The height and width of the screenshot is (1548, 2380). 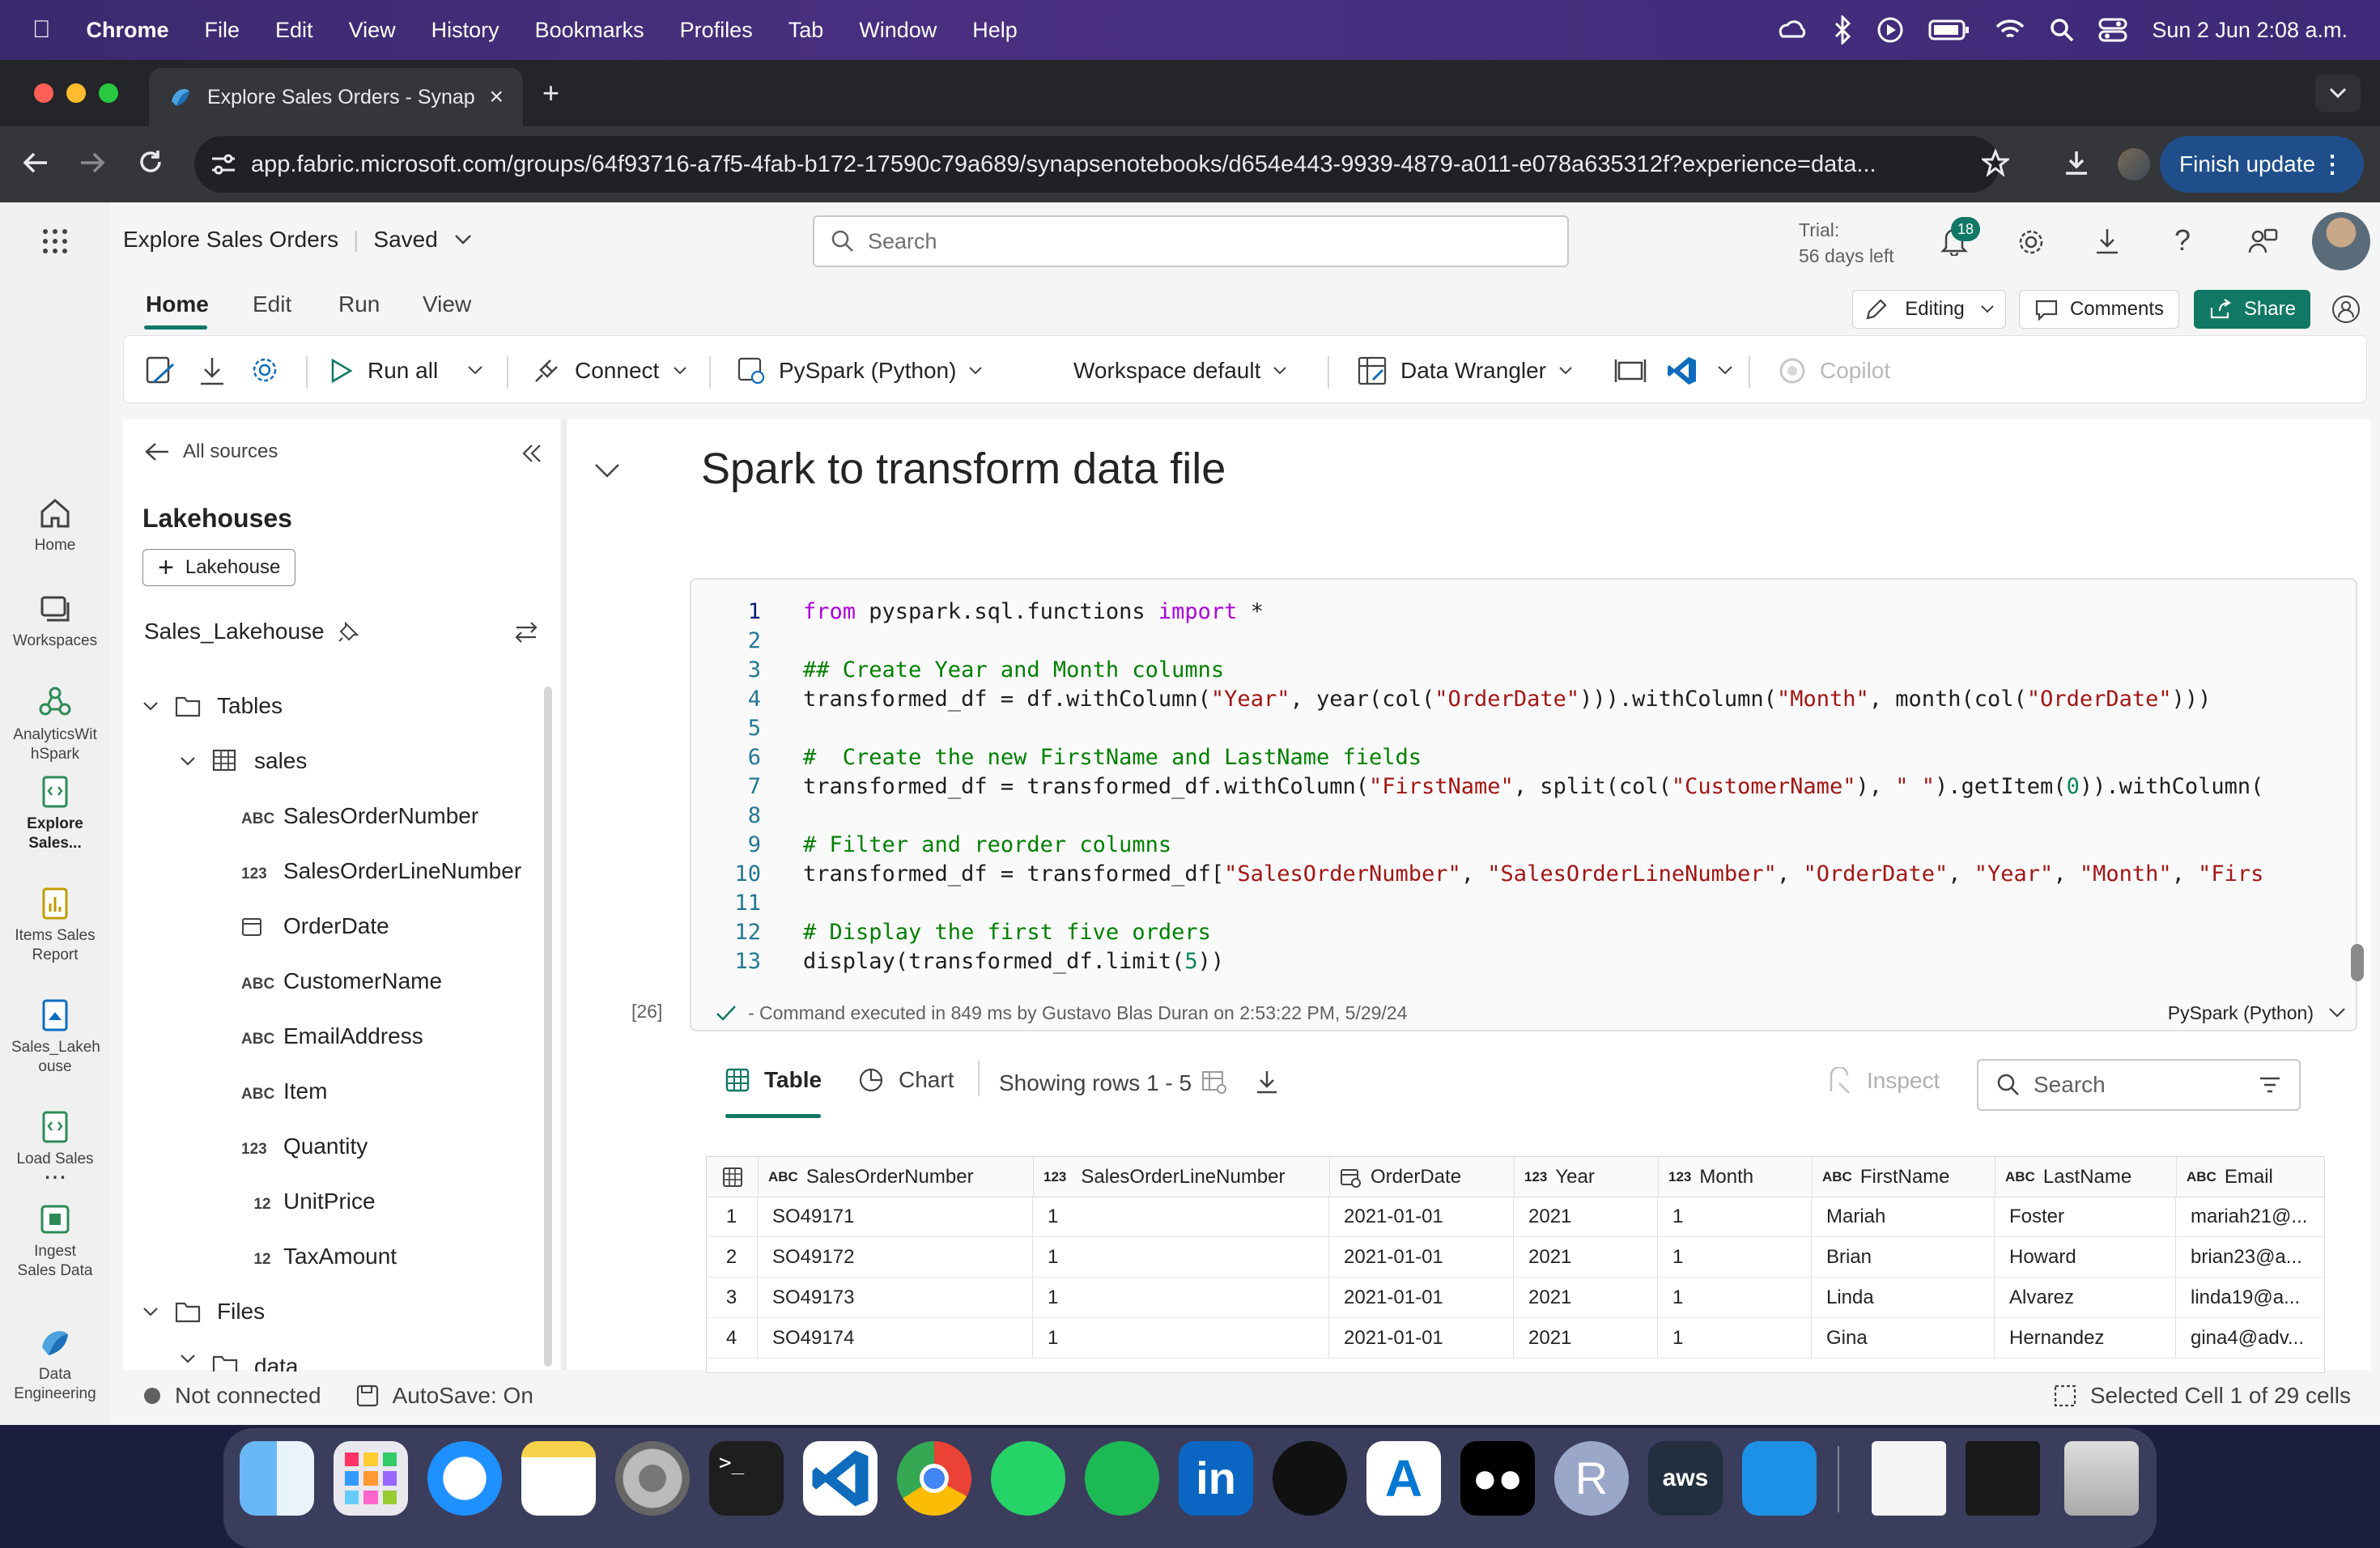 I want to click on column-item: ABC Item, so click(x=284, y=1091).